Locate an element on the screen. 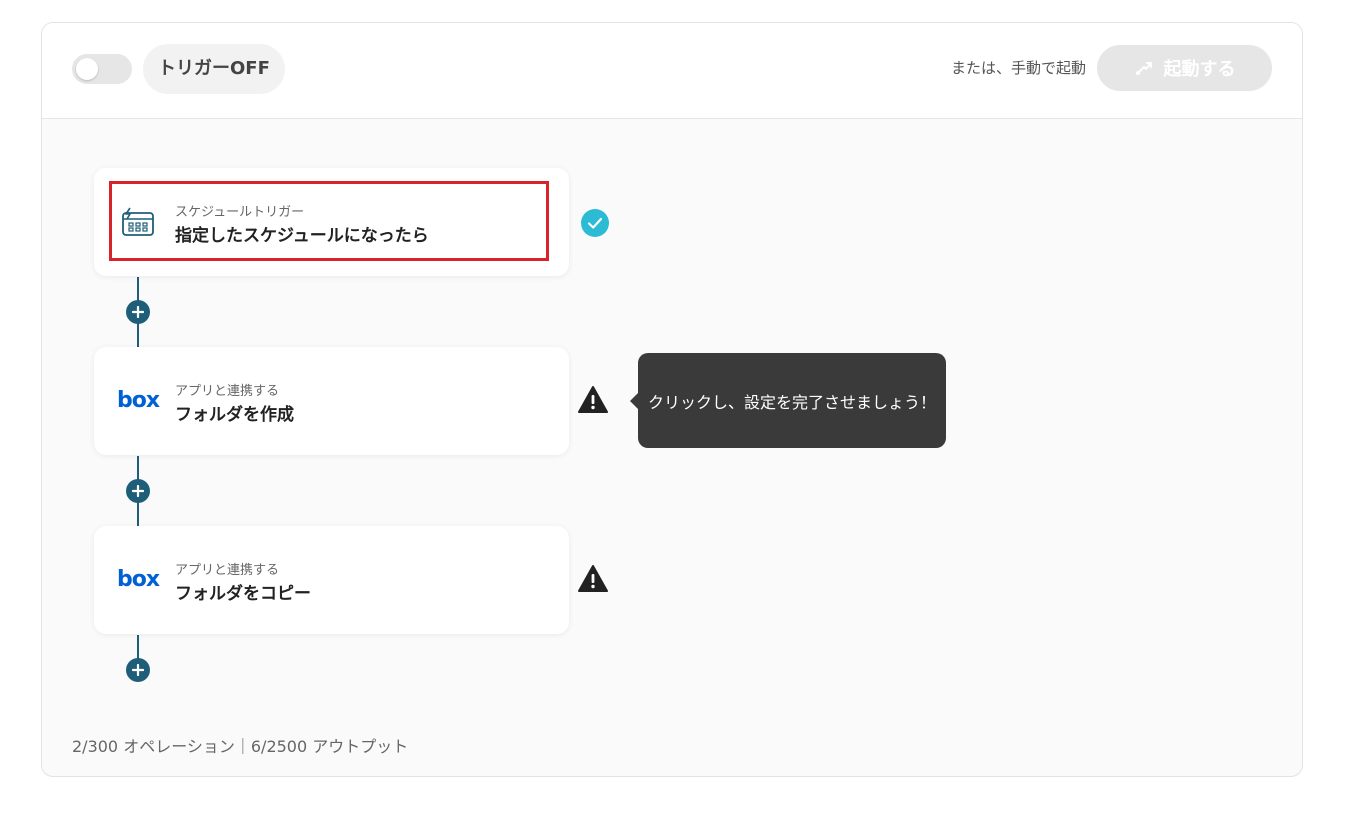 This screenshot has height=814, width=1346. check-circle-icon is located at coordinates (595, 223).